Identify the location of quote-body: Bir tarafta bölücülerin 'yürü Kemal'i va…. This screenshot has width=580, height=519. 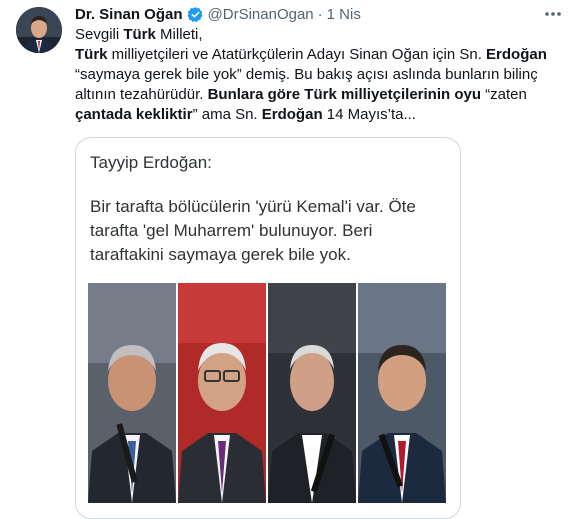
(253, 230).